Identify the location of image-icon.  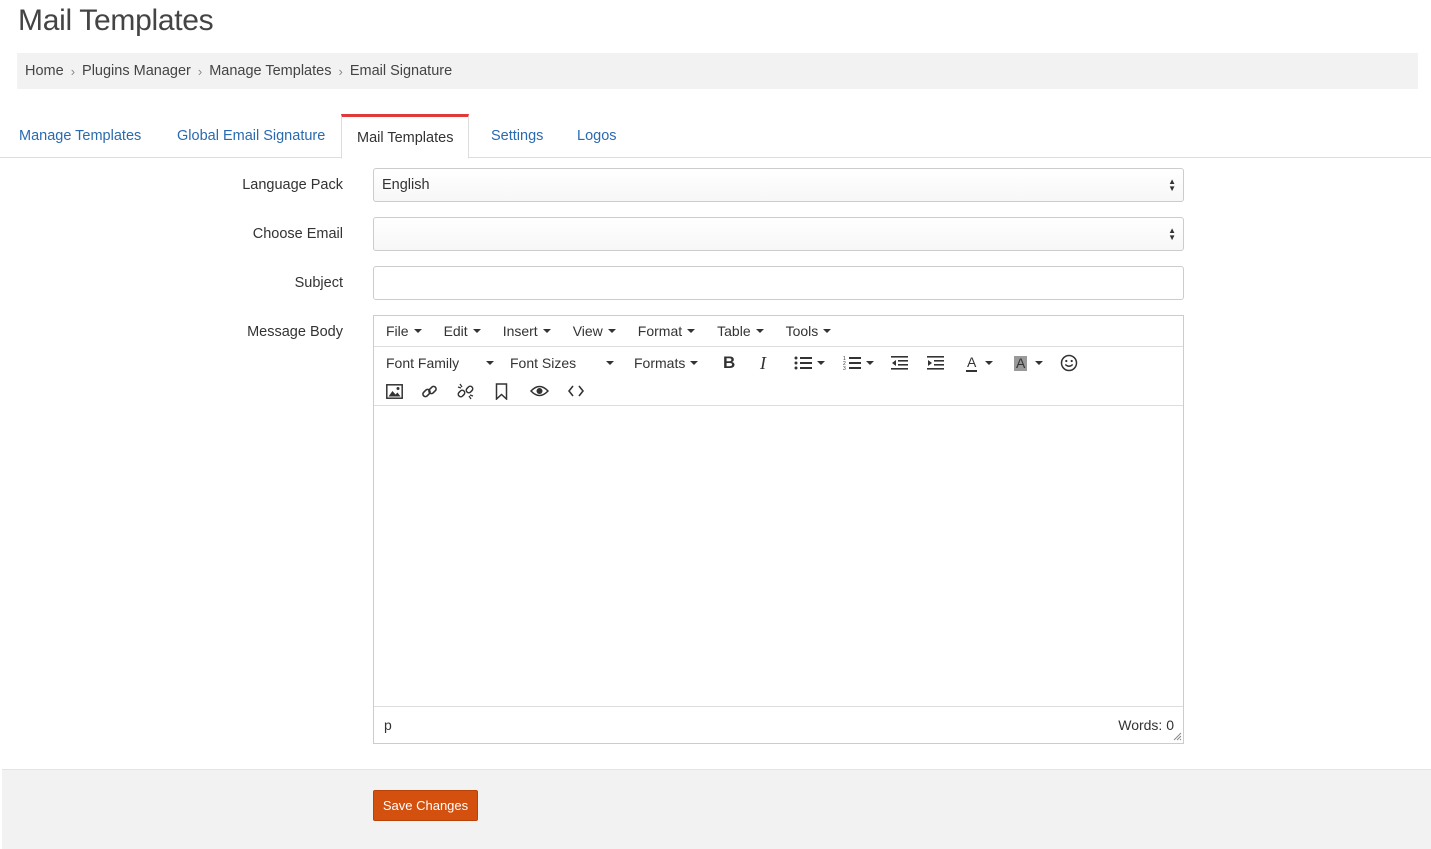
(394, 391).